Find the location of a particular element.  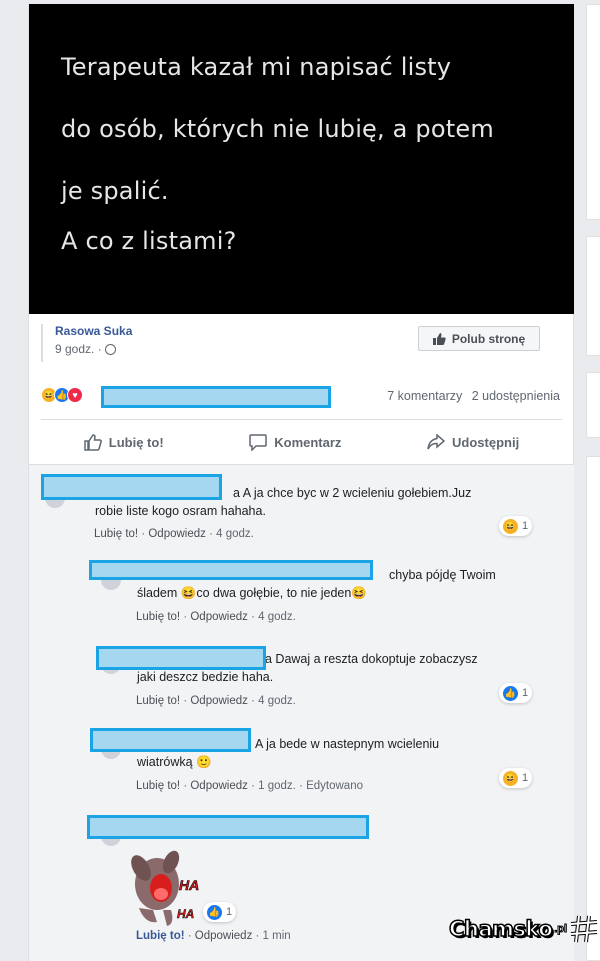

comment-time: · 1 godz. is located at coordinates (273, 786).